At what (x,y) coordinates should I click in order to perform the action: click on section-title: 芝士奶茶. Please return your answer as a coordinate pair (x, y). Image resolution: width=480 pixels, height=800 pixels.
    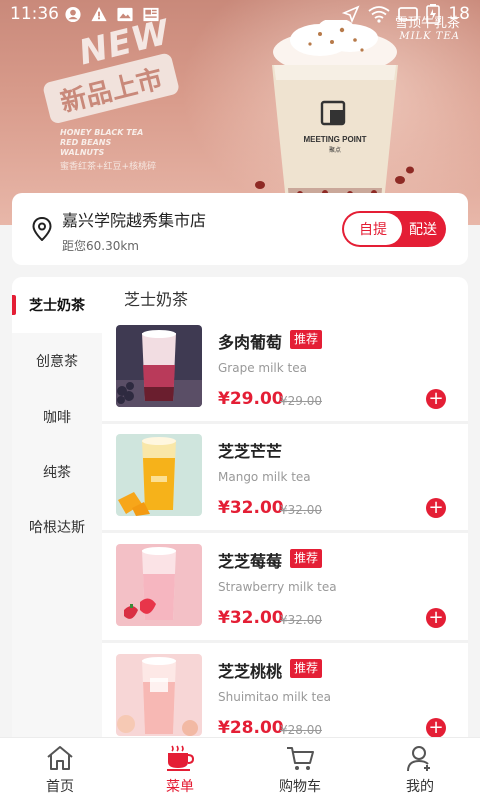
    Looking at the image, I should click on (156, 299).